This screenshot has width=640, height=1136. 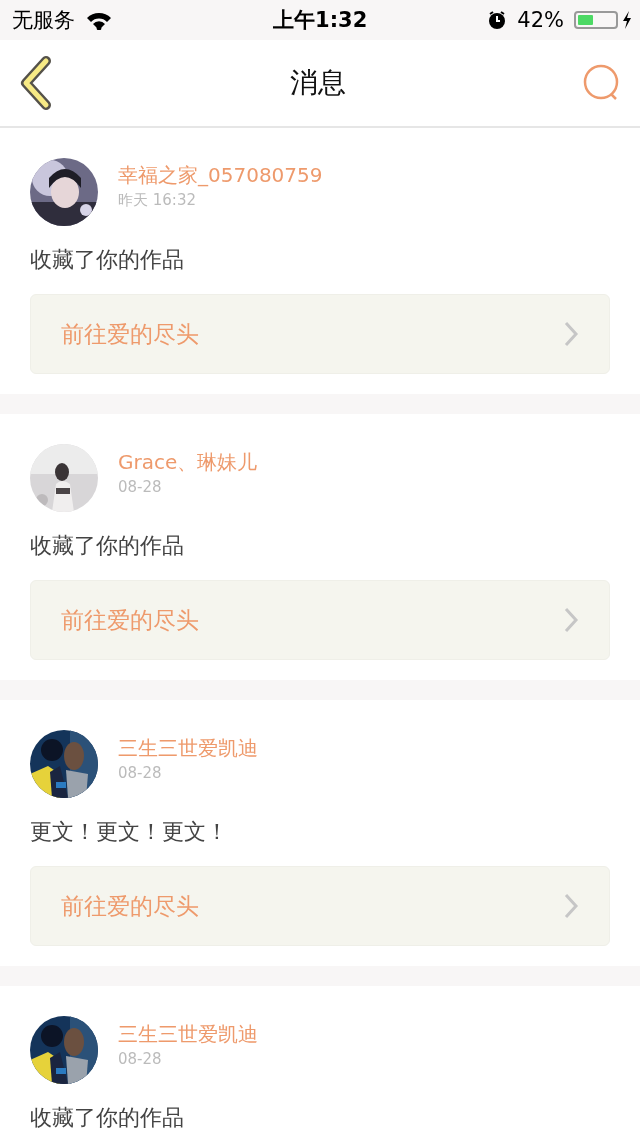 What do you see at coordinates (320, 20) in the screenshot?
I see `status-time: 上午1:32` at bounding box center [320, 20].